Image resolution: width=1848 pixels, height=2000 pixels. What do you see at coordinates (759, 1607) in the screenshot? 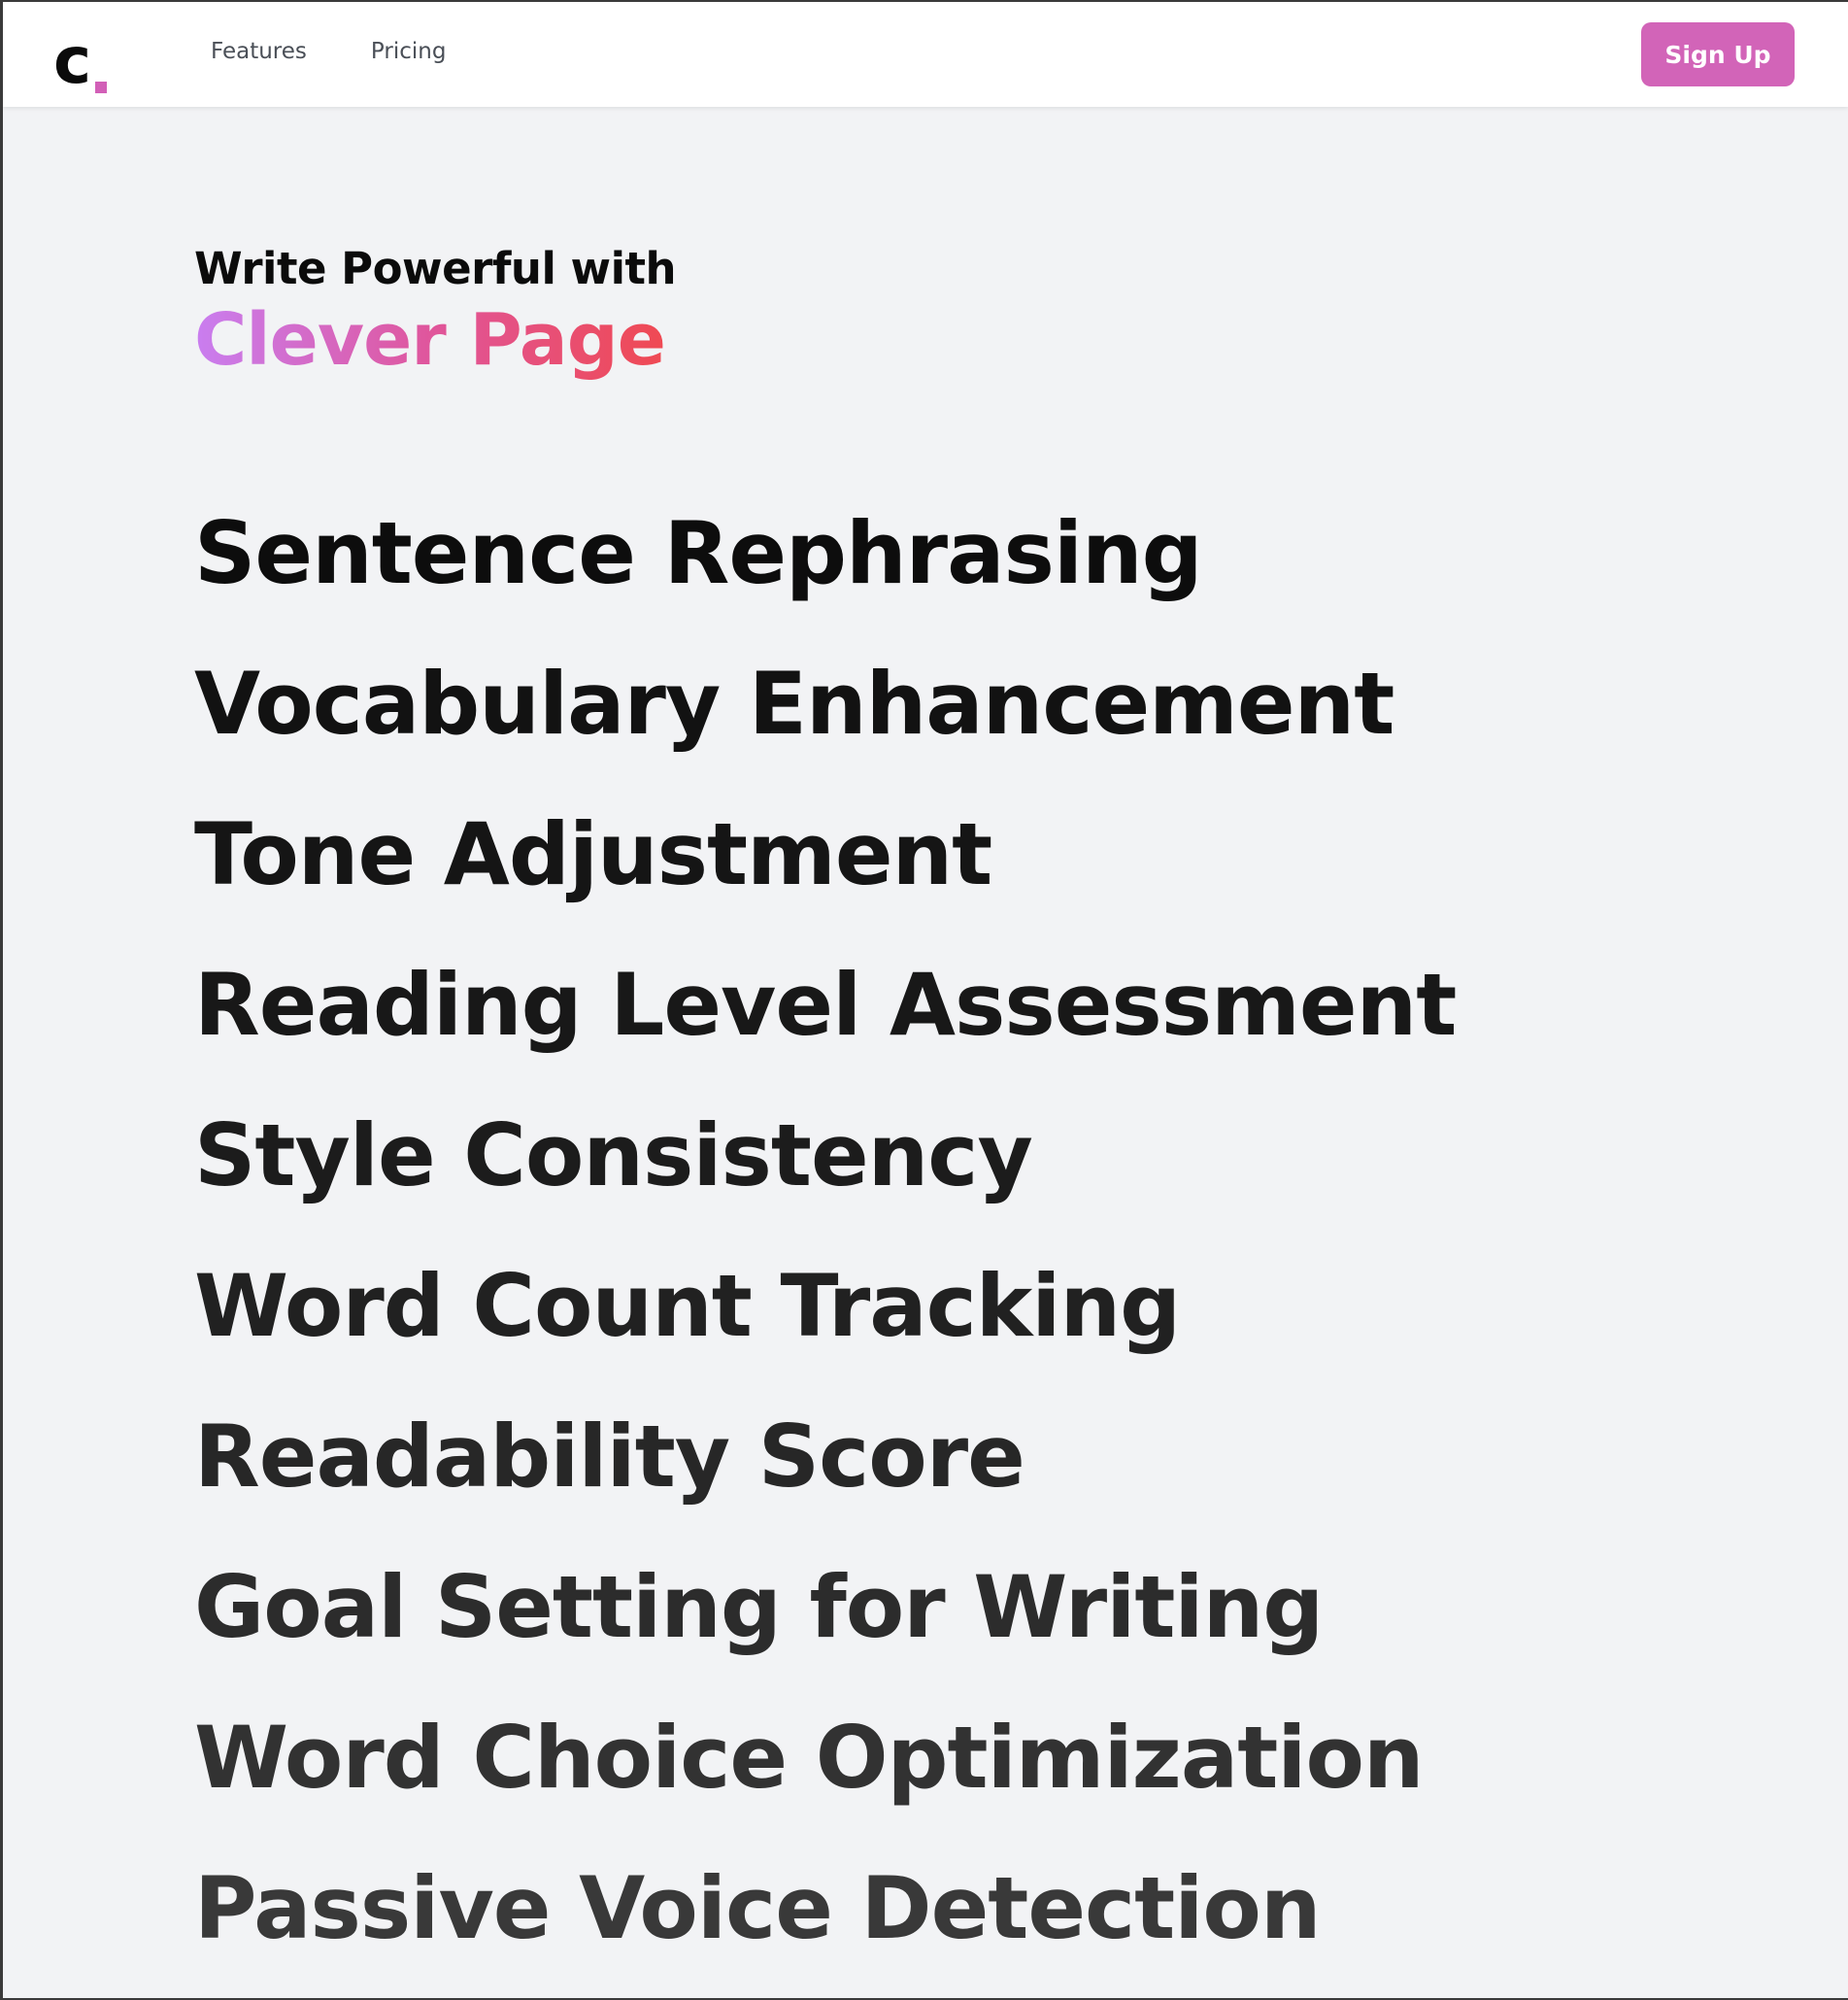
I see `feature-item: Goal Setting for Writing` at bounding box center [759, 1607].